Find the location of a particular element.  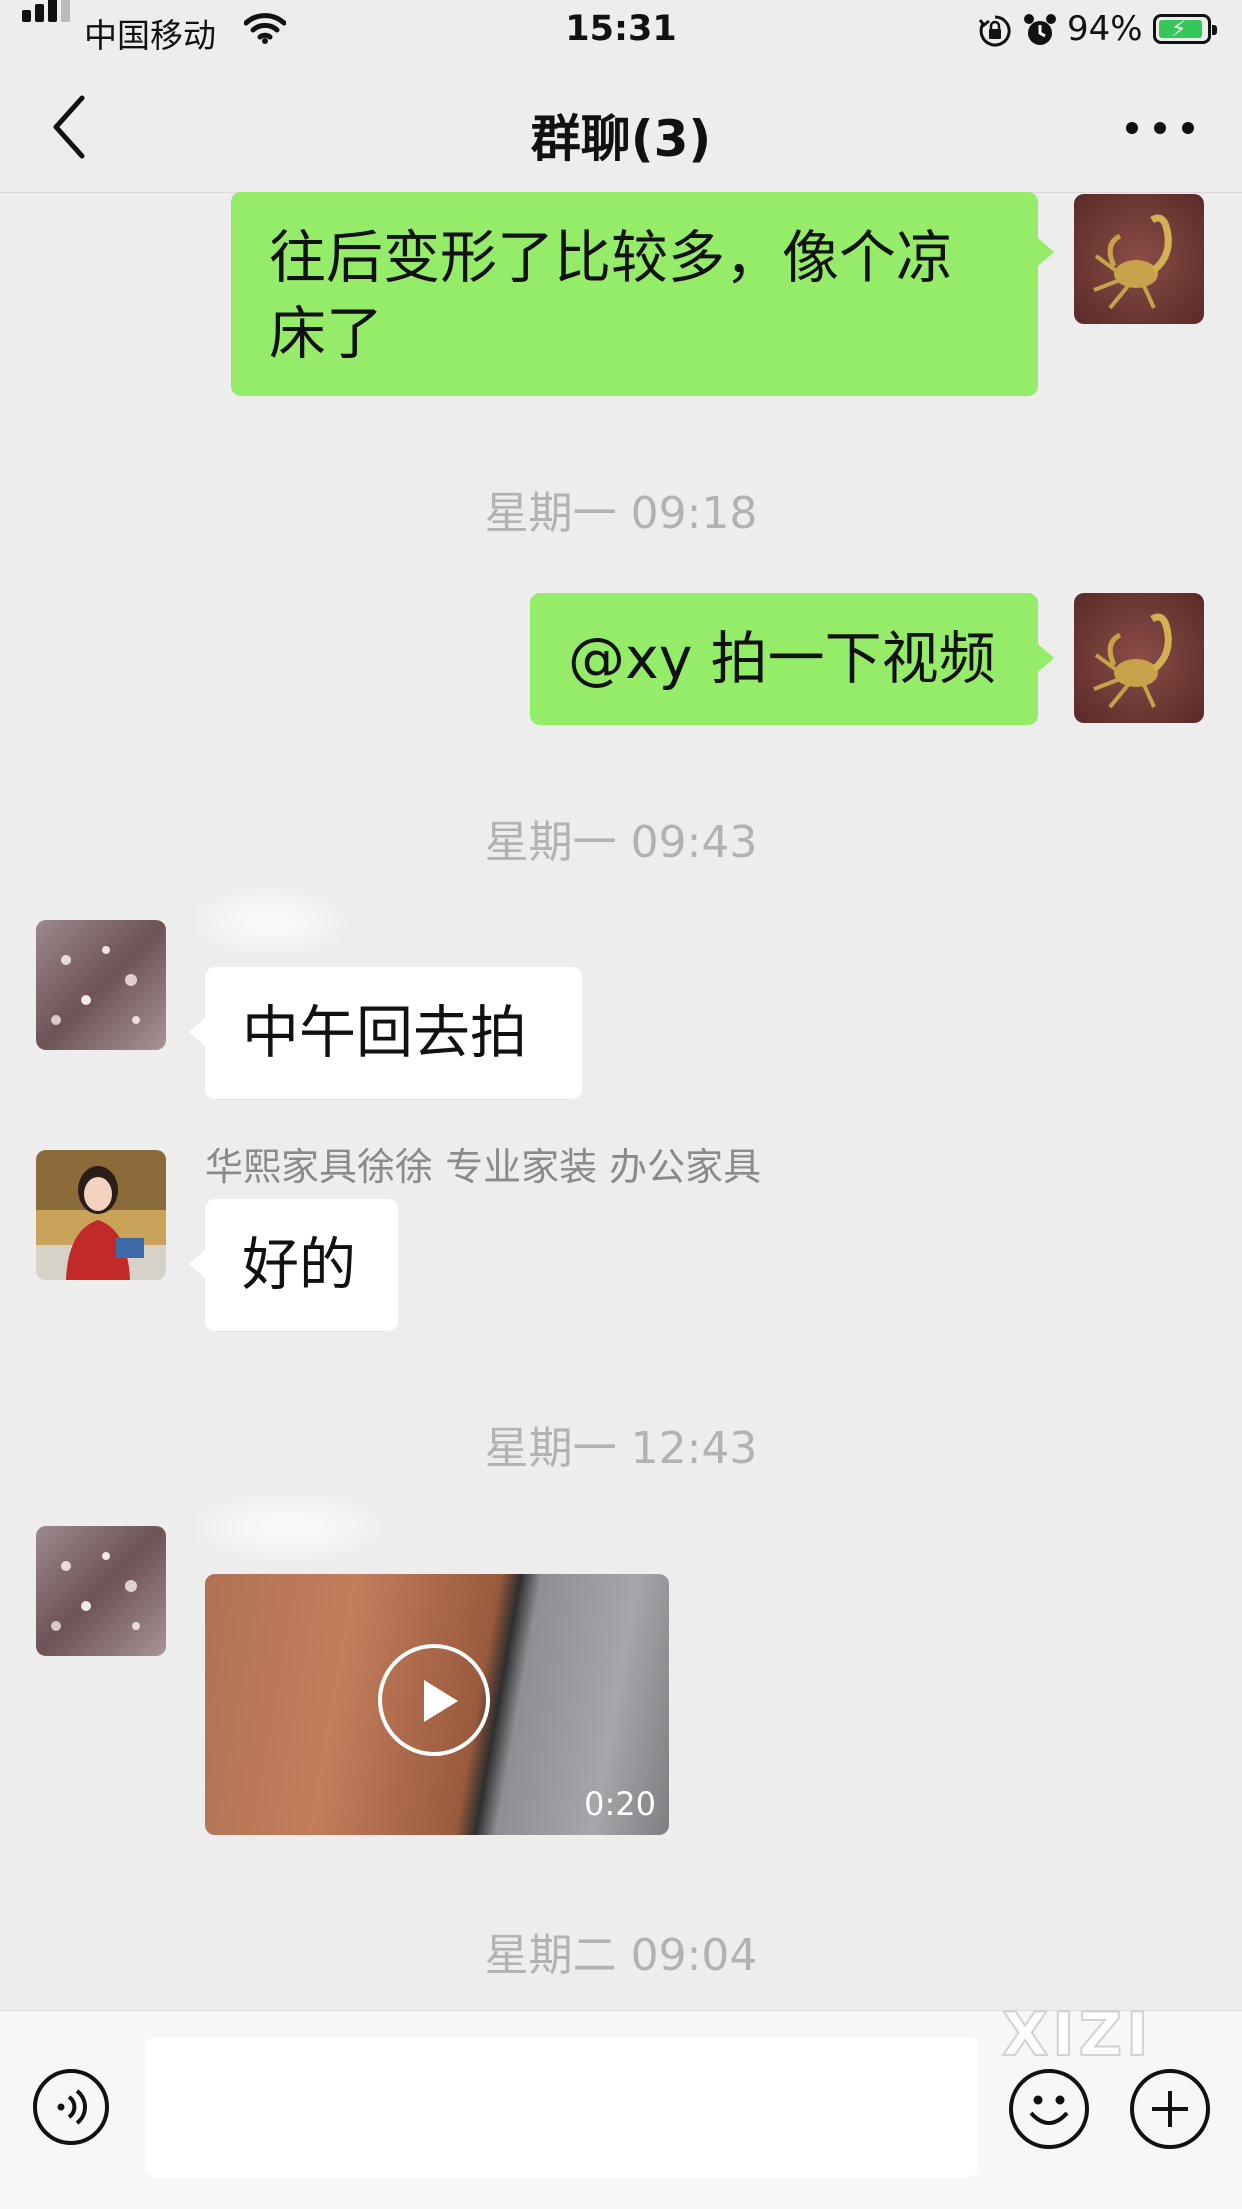

message-text: 床了 is located at coordinates (326, 334).